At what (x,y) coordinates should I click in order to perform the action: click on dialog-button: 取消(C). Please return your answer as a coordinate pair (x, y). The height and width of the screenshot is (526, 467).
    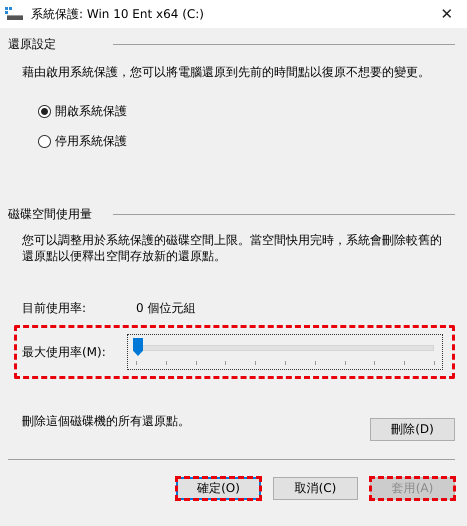
    Looking at the image, I should click on (315, 488).